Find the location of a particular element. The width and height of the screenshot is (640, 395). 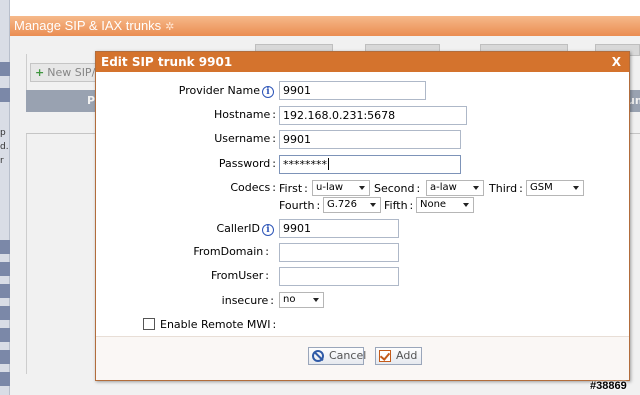

codec-first-label: First: is located at coordinates (293, 188).